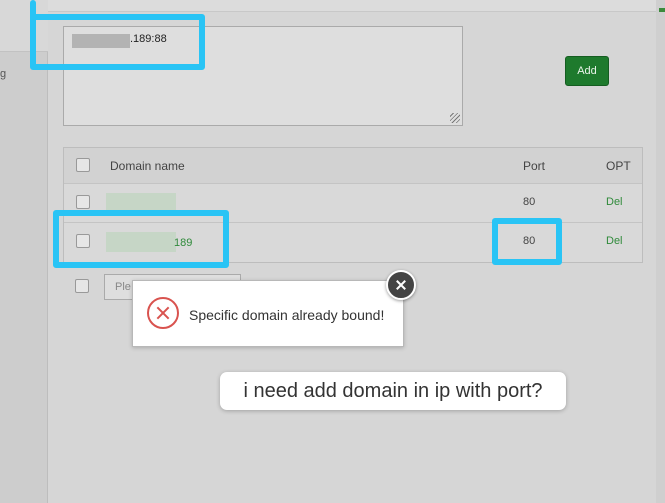  I want to click on column-header-domain: Domain name, so click(147, 166).